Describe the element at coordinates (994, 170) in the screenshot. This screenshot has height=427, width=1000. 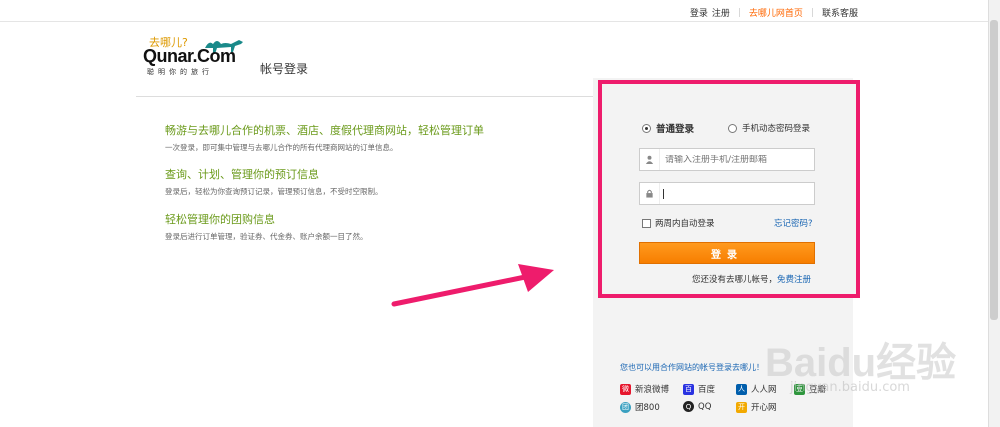
I see `scrollbar-thumb` at that location.